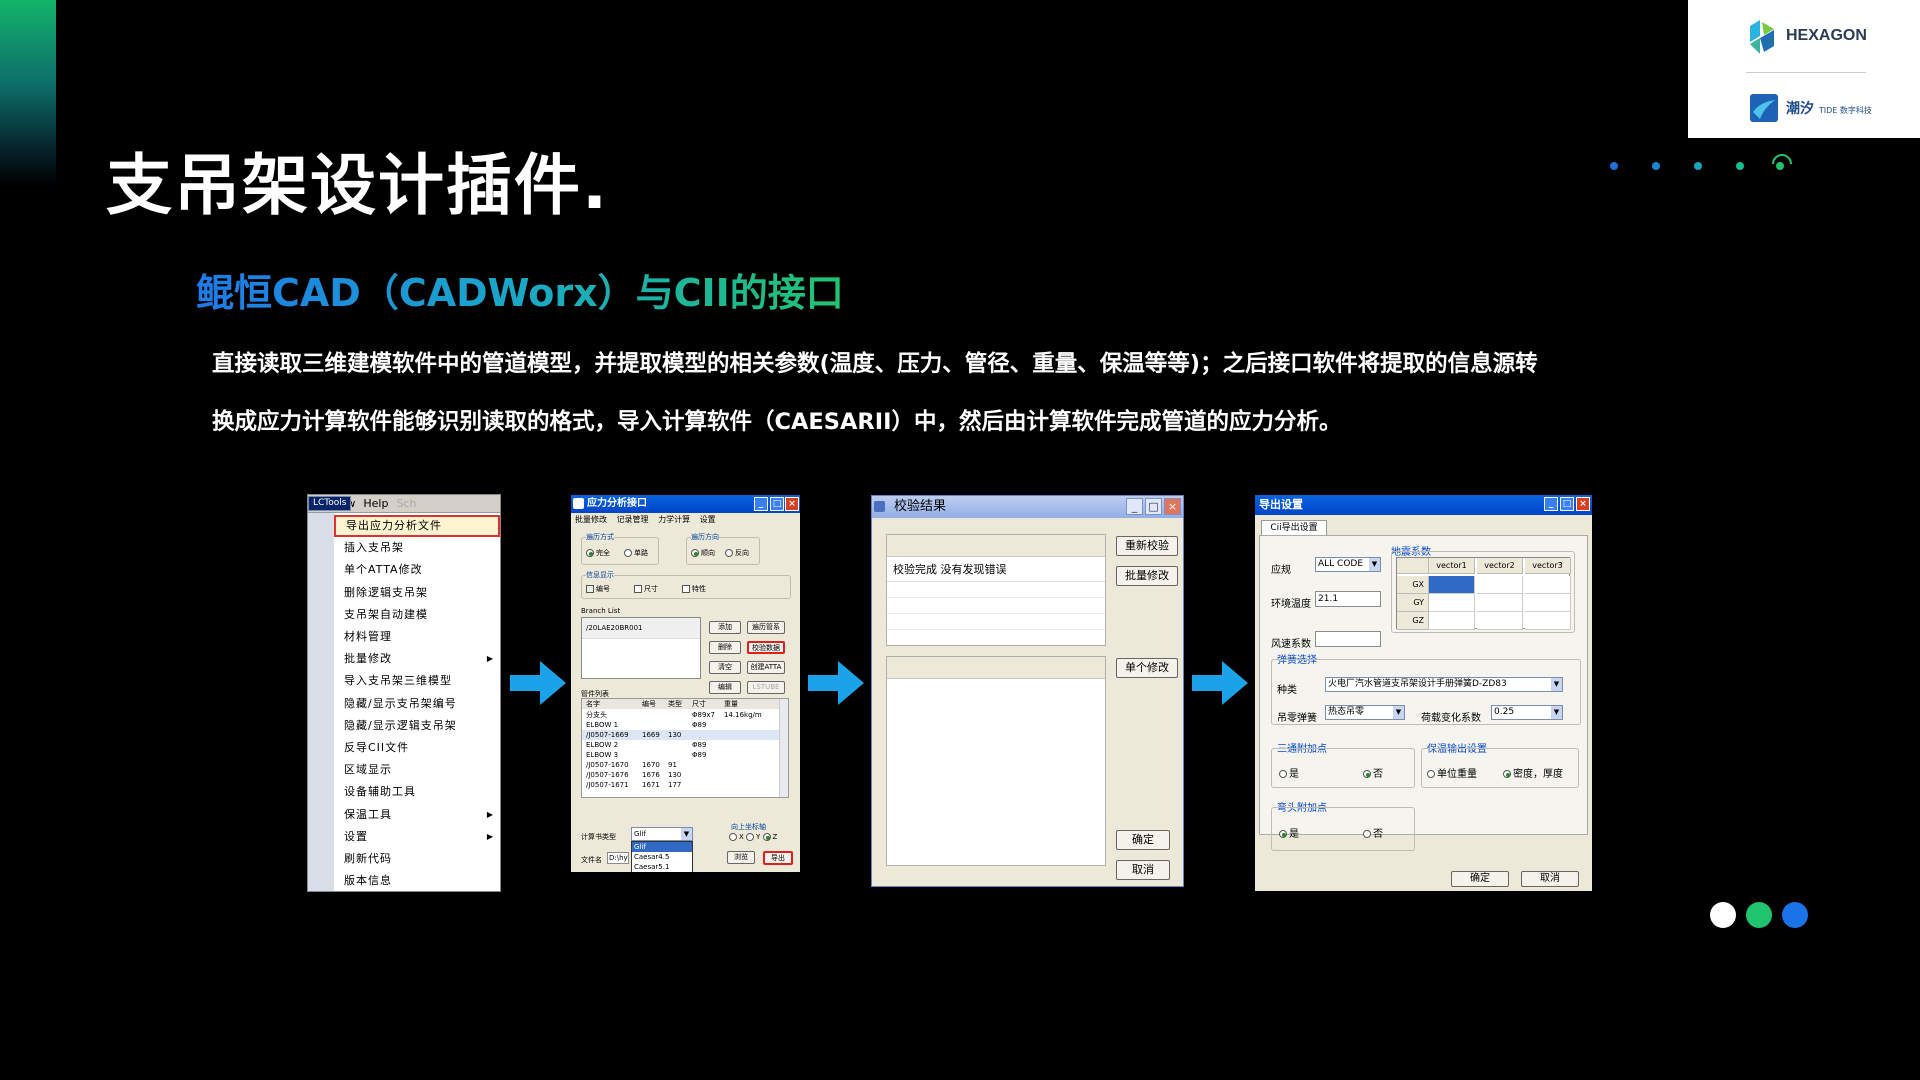 This screenshot has width=1920, height=1080. What do you see at coordinates (641, 553) in the screenshot?
I see `radio-single-label: 单路` at bounding box center [641, 553].